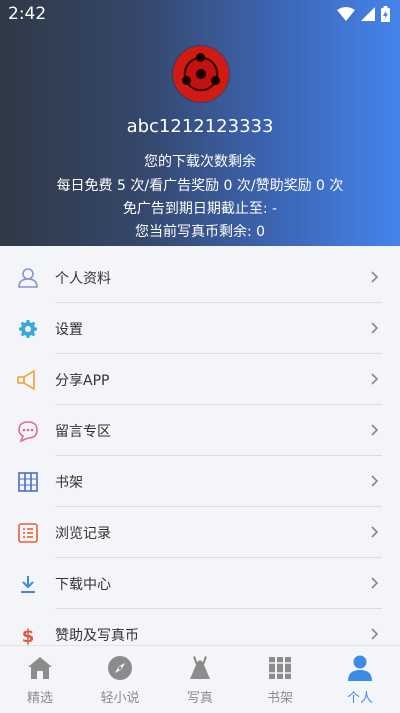 The image size is (400, 713). What do you see at coordinates (82, 381) in the screenshot?
I see `menu-item-label: 分享APP` at bounding box center [82, 381].